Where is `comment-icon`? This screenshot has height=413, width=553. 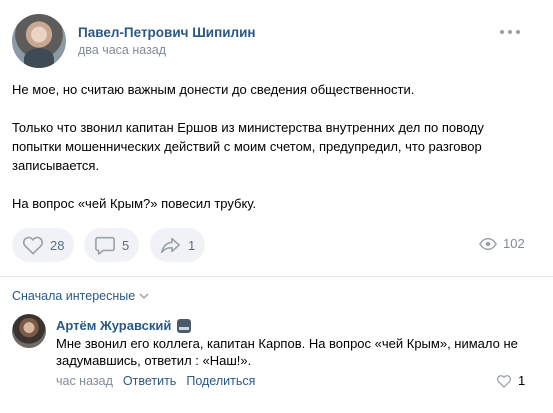
comment-icon is located at coordinates (105, 245).